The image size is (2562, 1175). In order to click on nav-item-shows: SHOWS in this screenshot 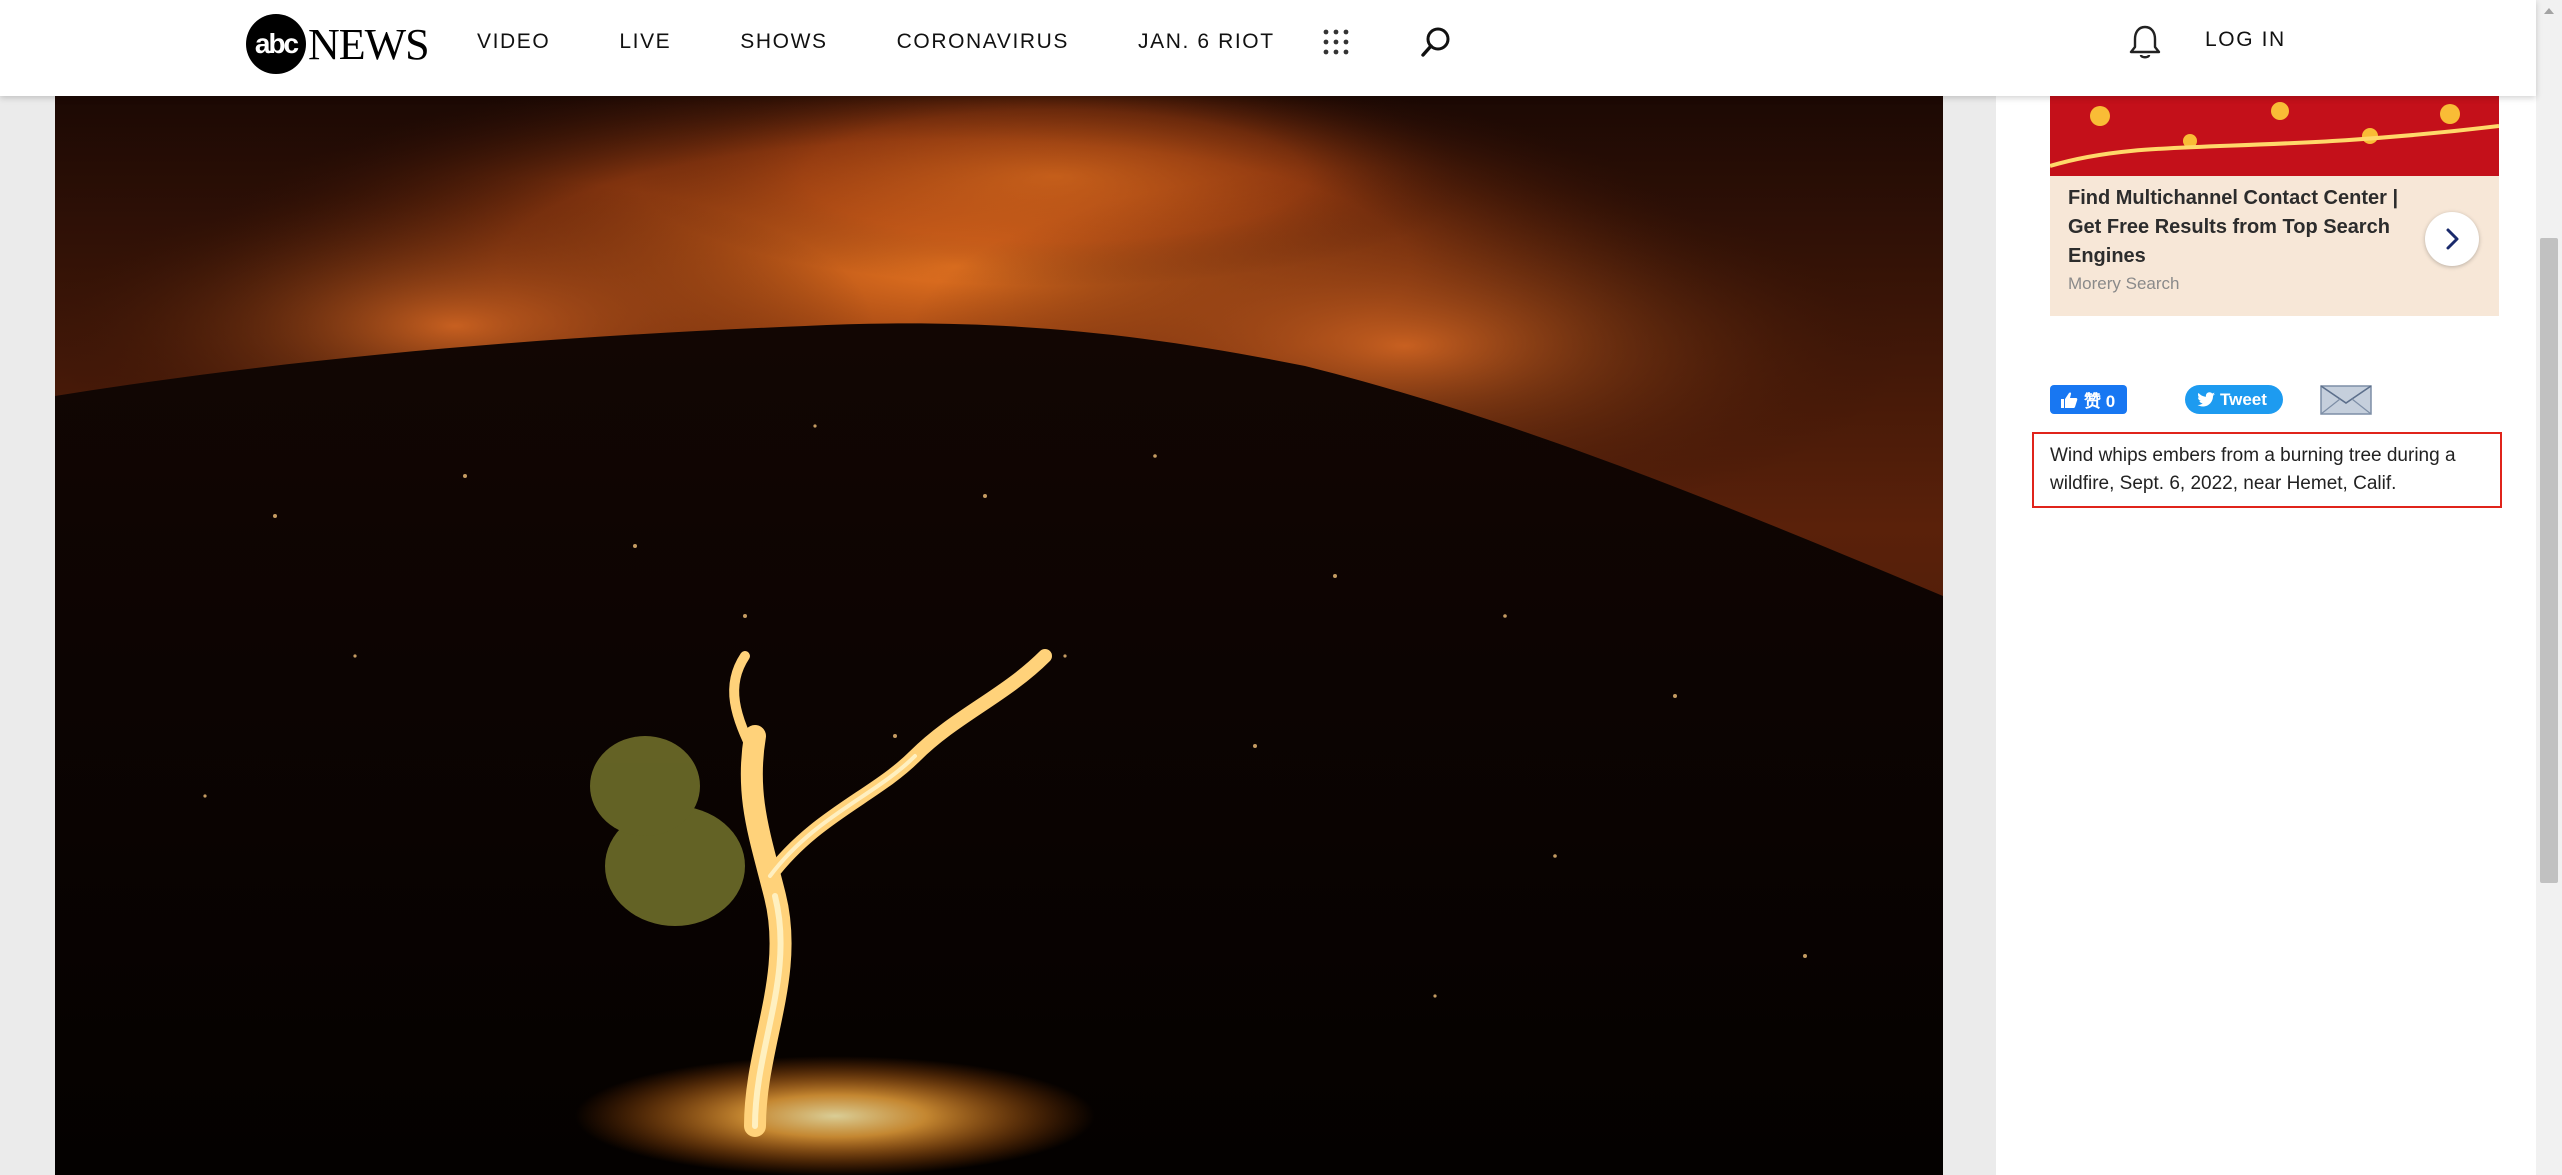, I will do `click(783, 42)`.